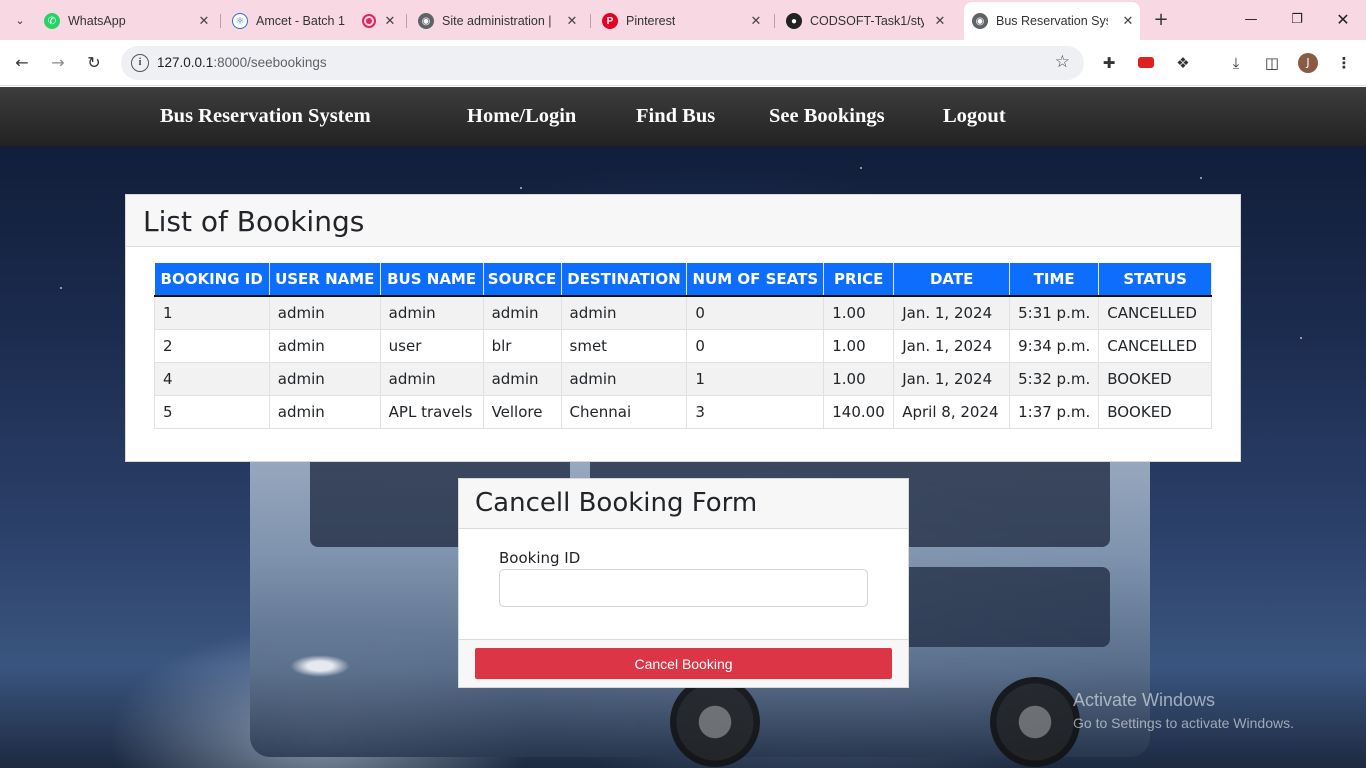 The width and height of the screenshot is (1366, 768). I want to click on url-text: 127.0.0.1:8000/seebookings, so click(242, 62).